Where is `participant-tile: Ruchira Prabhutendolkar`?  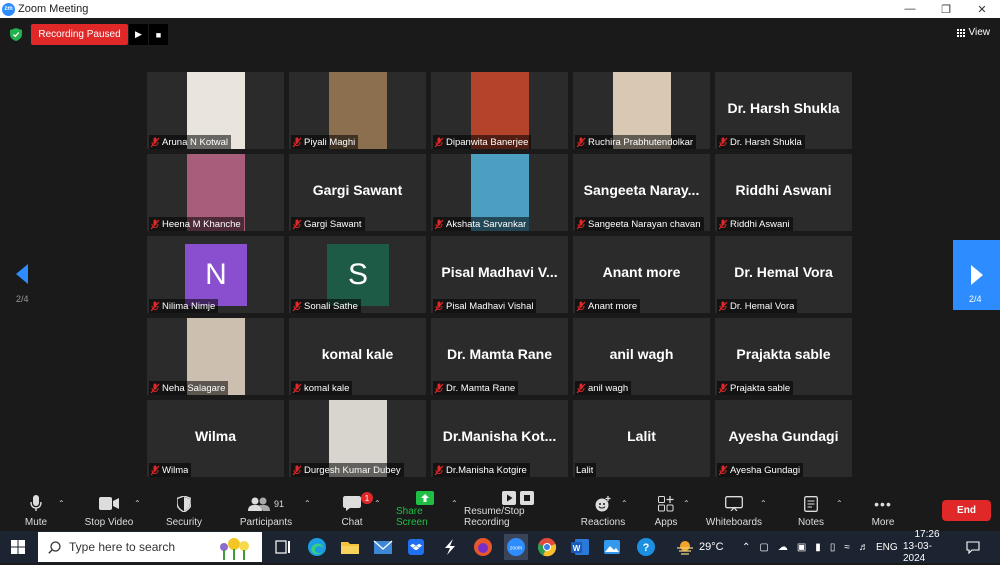
participant-tile: Ruchira Prabhutendolkar is located at coordinates (641, 110).